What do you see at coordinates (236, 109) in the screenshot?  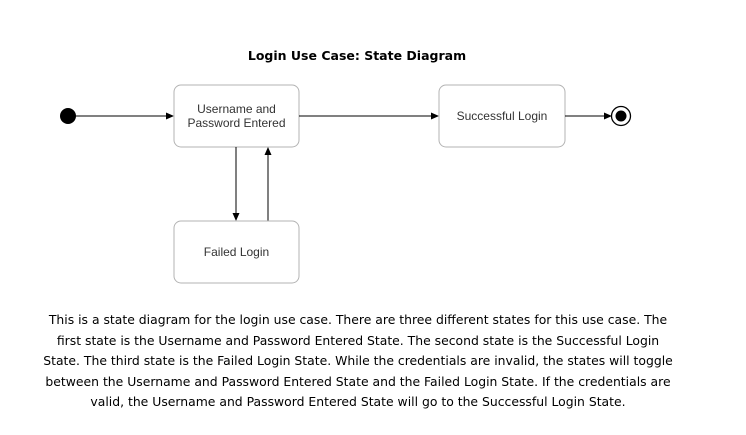 I see `state-username-password-entered-label-line1: Username and` at bounding box center [236, 109].